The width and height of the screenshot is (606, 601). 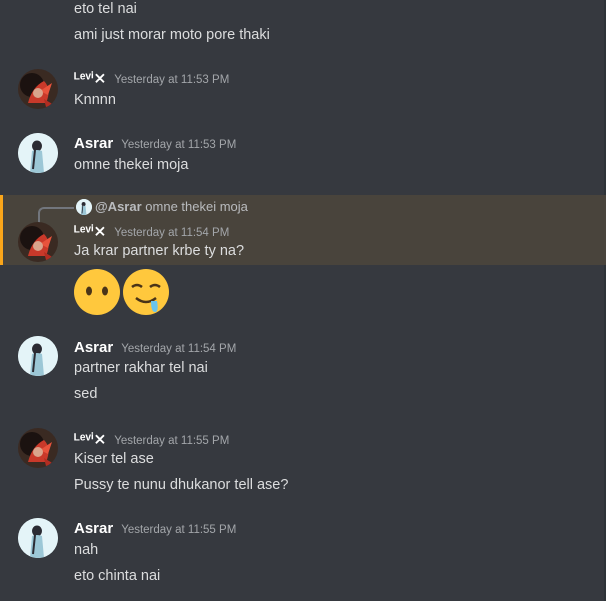 I want to click on message-text: eto tel nai, so click(x=105, y=9).